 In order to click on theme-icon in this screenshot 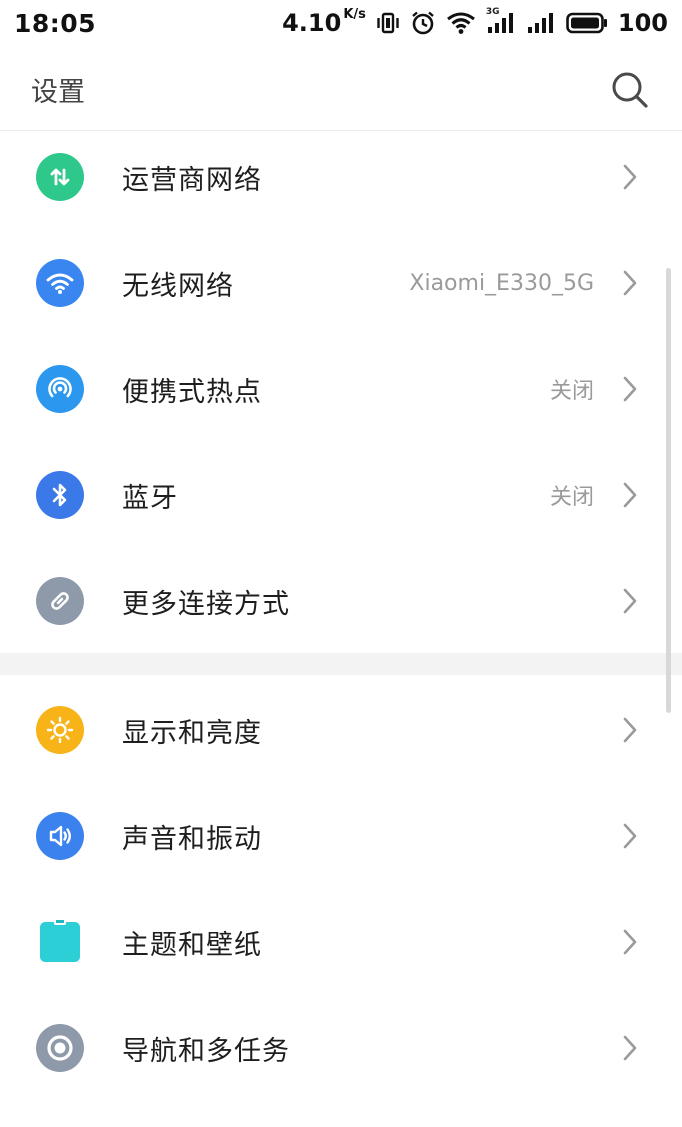, I will do `click(60, 942)`.